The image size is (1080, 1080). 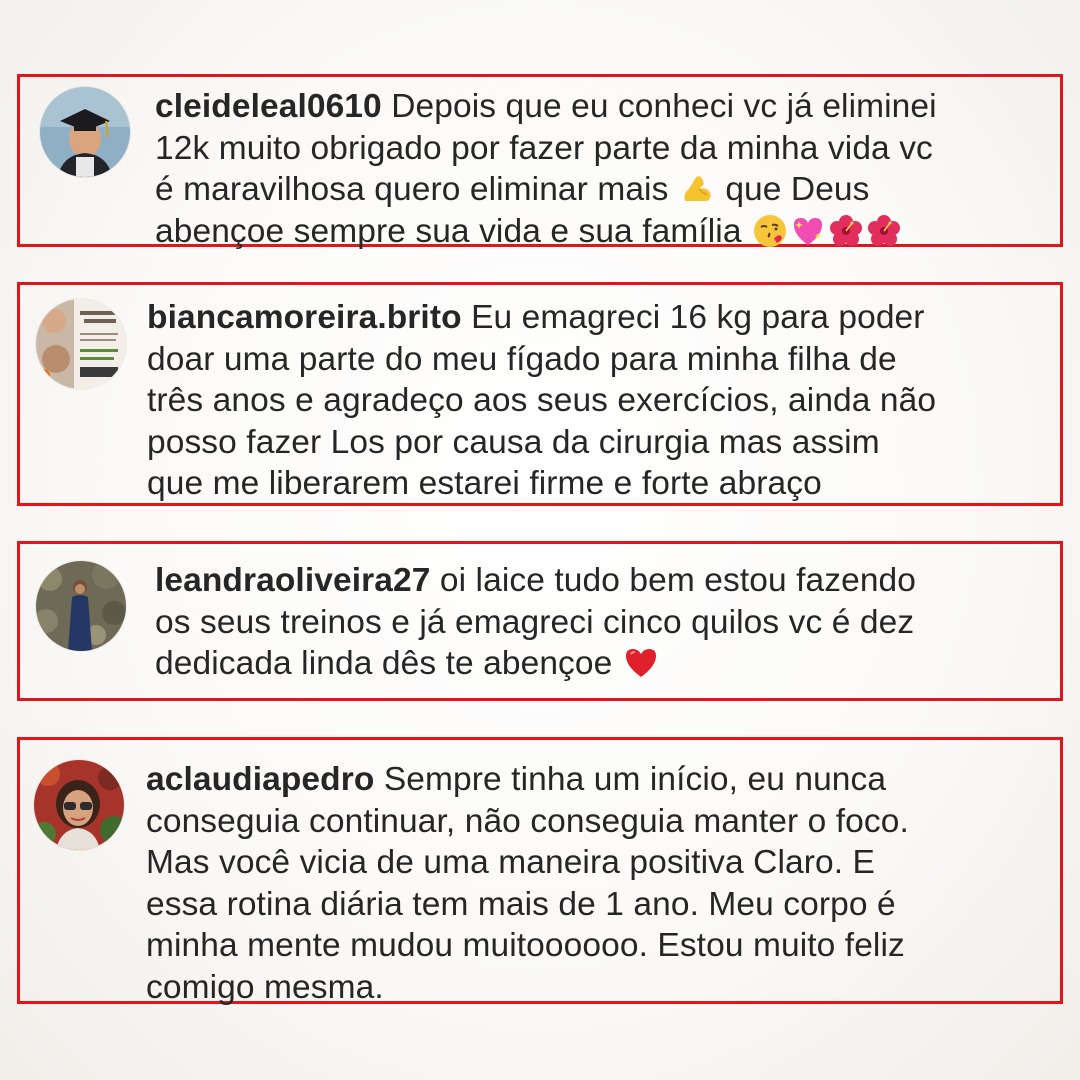 I want to click on username: biancamoreira.brito, so click(x=304, y=317).